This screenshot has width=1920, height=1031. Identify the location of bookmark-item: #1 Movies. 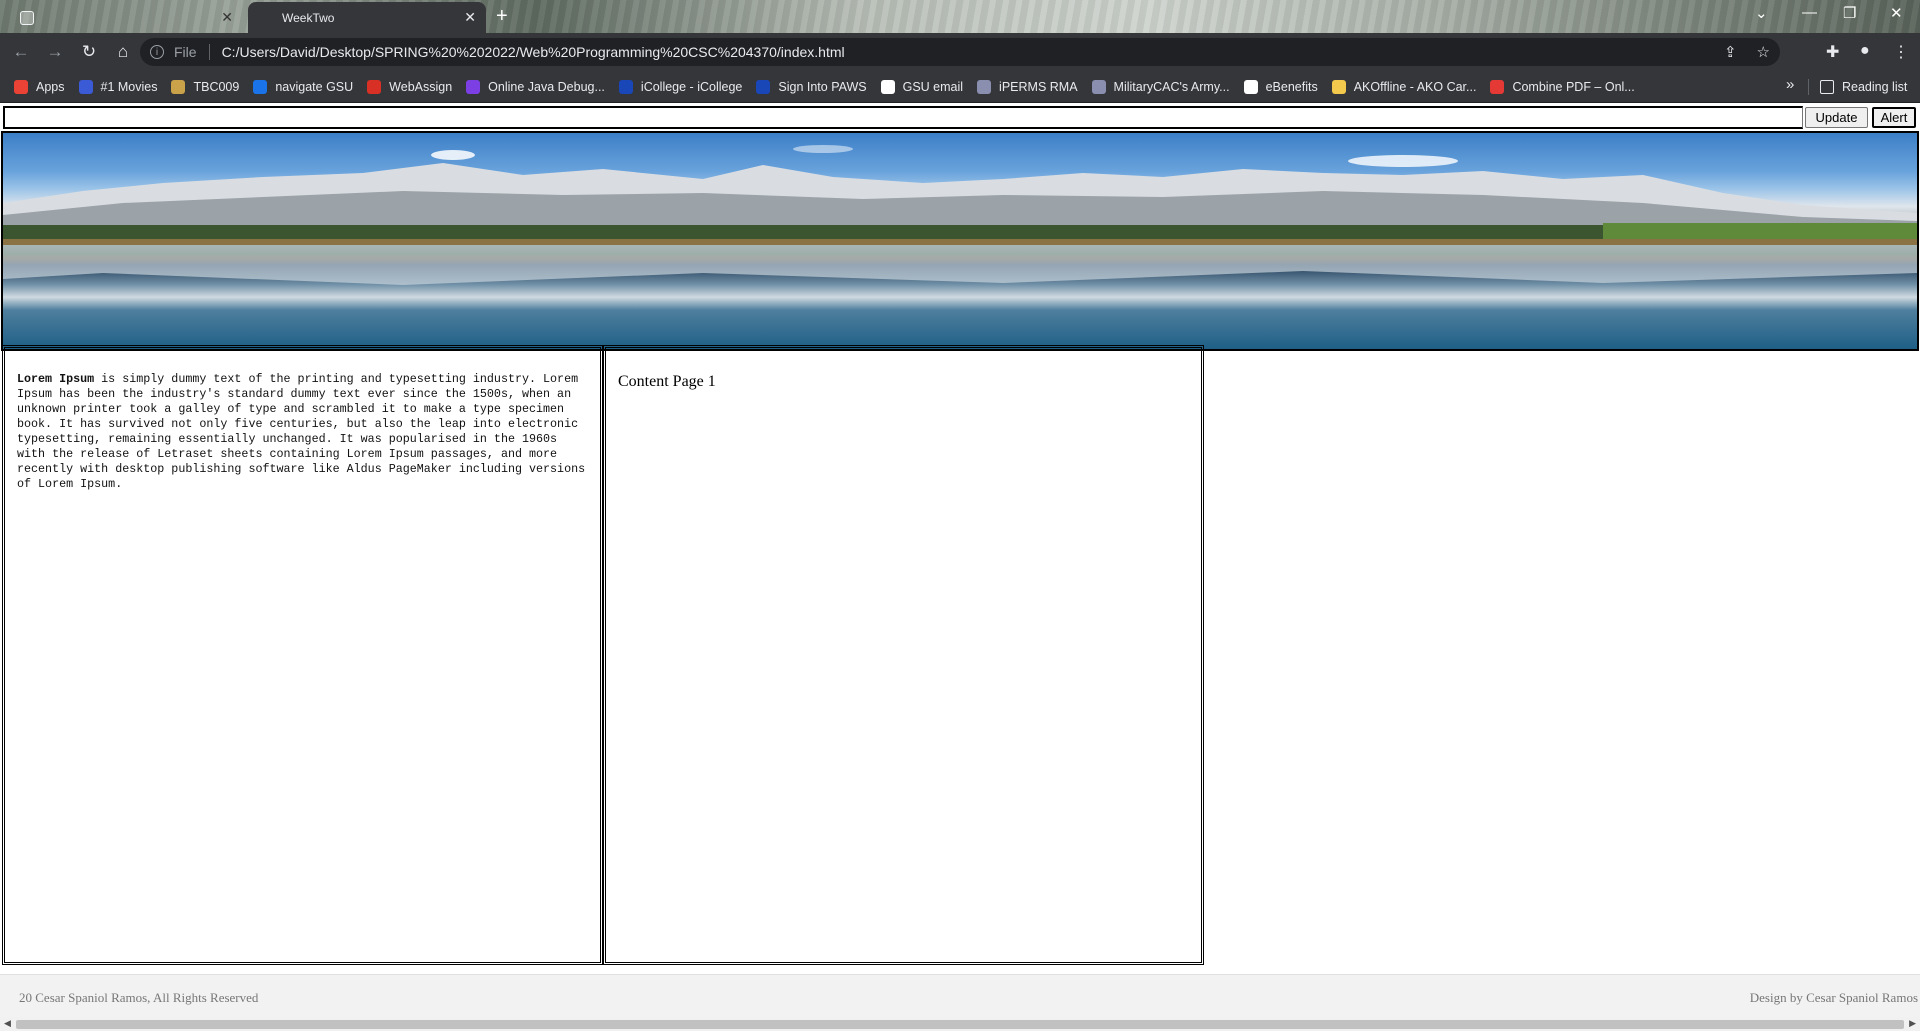
(118, 86).